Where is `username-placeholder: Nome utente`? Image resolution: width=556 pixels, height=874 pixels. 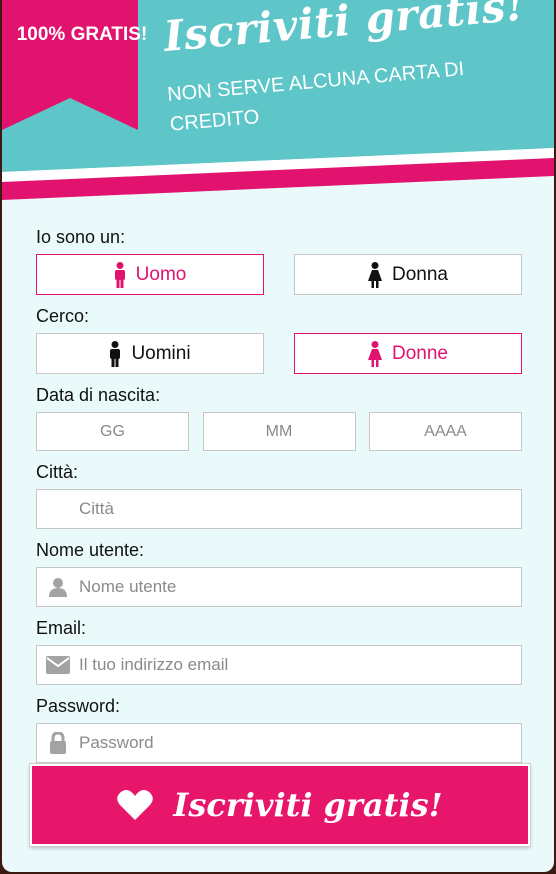 username-placeholder: Nome utente is located at coordinates (128, 586).